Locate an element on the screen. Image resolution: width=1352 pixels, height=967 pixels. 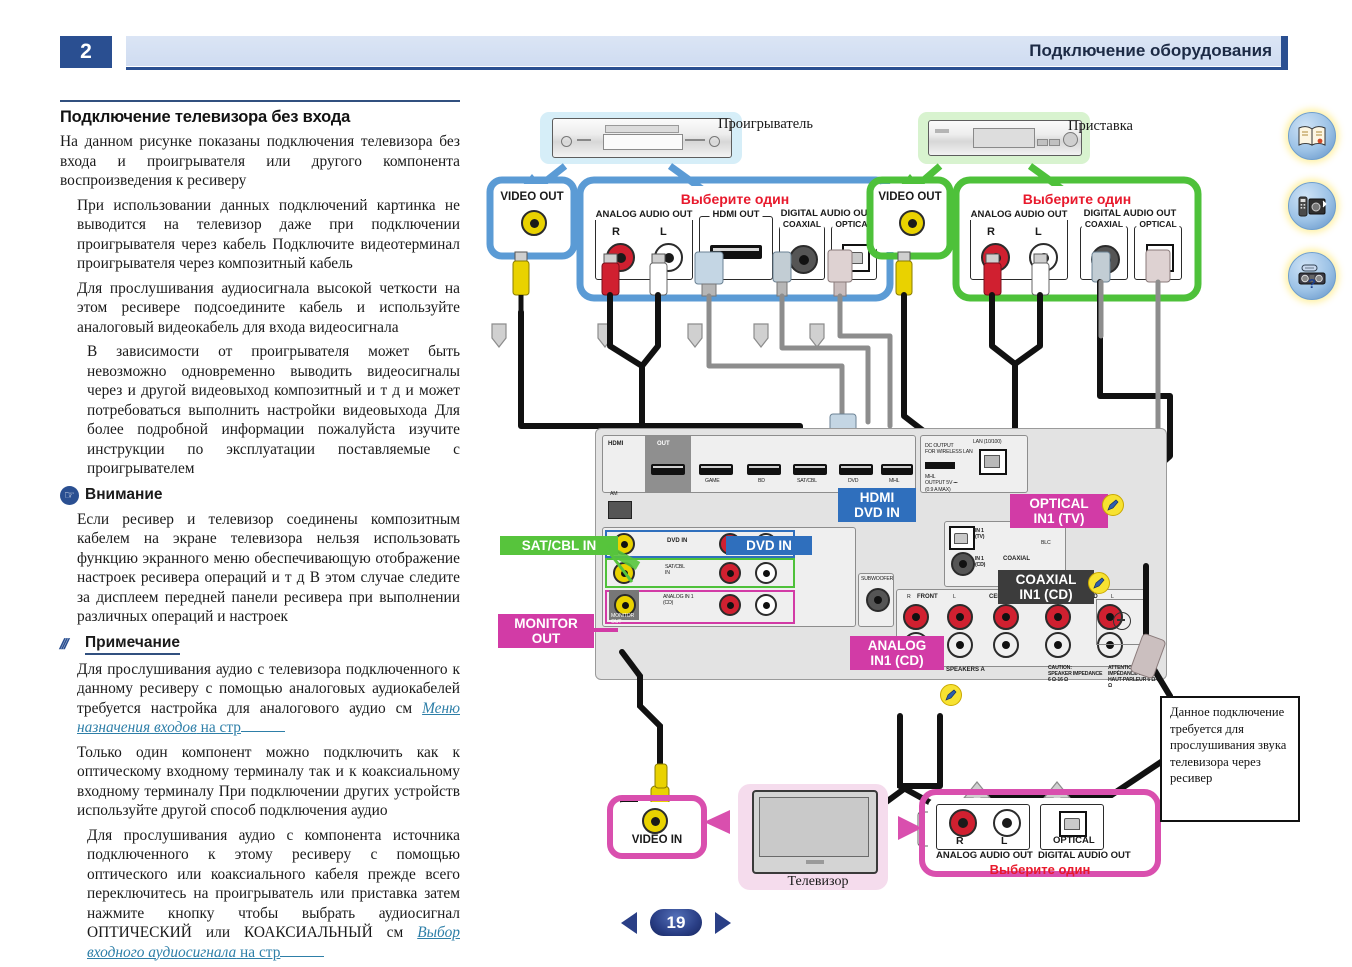
am-antenna-terminal is located at coordinates (620, 510).